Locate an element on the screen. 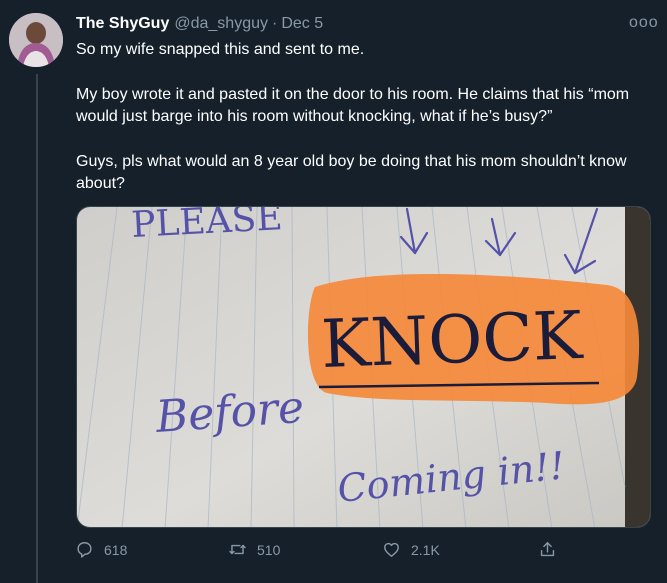 The width and height of the screenshot is (667, 583). reply-button: 618 is located at coordinates (101, 549).